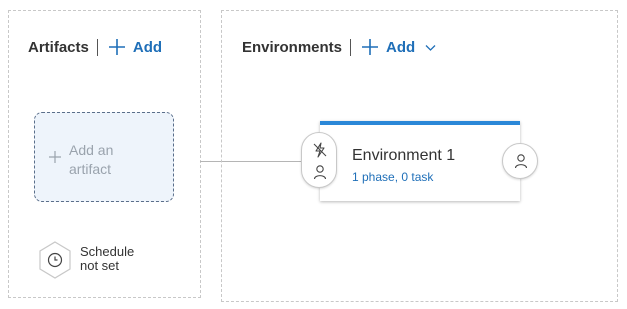 This screenshot has height=309, width=627. Describe the element at coordinates (319, 160) in the screenshot. I see `pre-deployment-conditions` at that location.